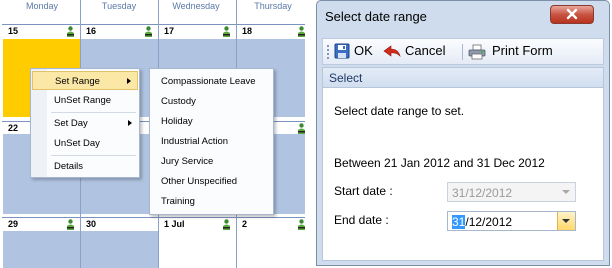 Image resolution: width=612 pixels, height=268 pixels. What do you see at coordinates (399, 111) in the screenshot?
I see `instruction-text: Select date range to set.` at bounding box center [399, 111].